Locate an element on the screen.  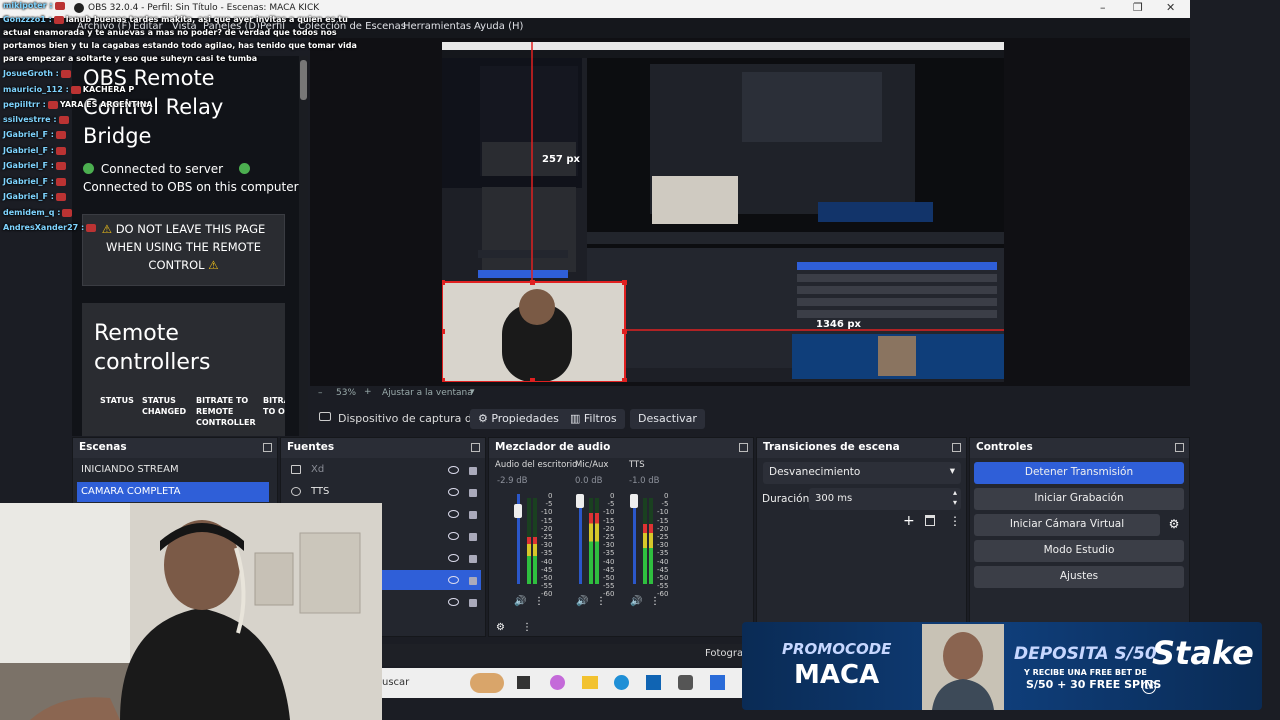
properties-button: ⚙ Propiedades is located at coordinates (518, 419).